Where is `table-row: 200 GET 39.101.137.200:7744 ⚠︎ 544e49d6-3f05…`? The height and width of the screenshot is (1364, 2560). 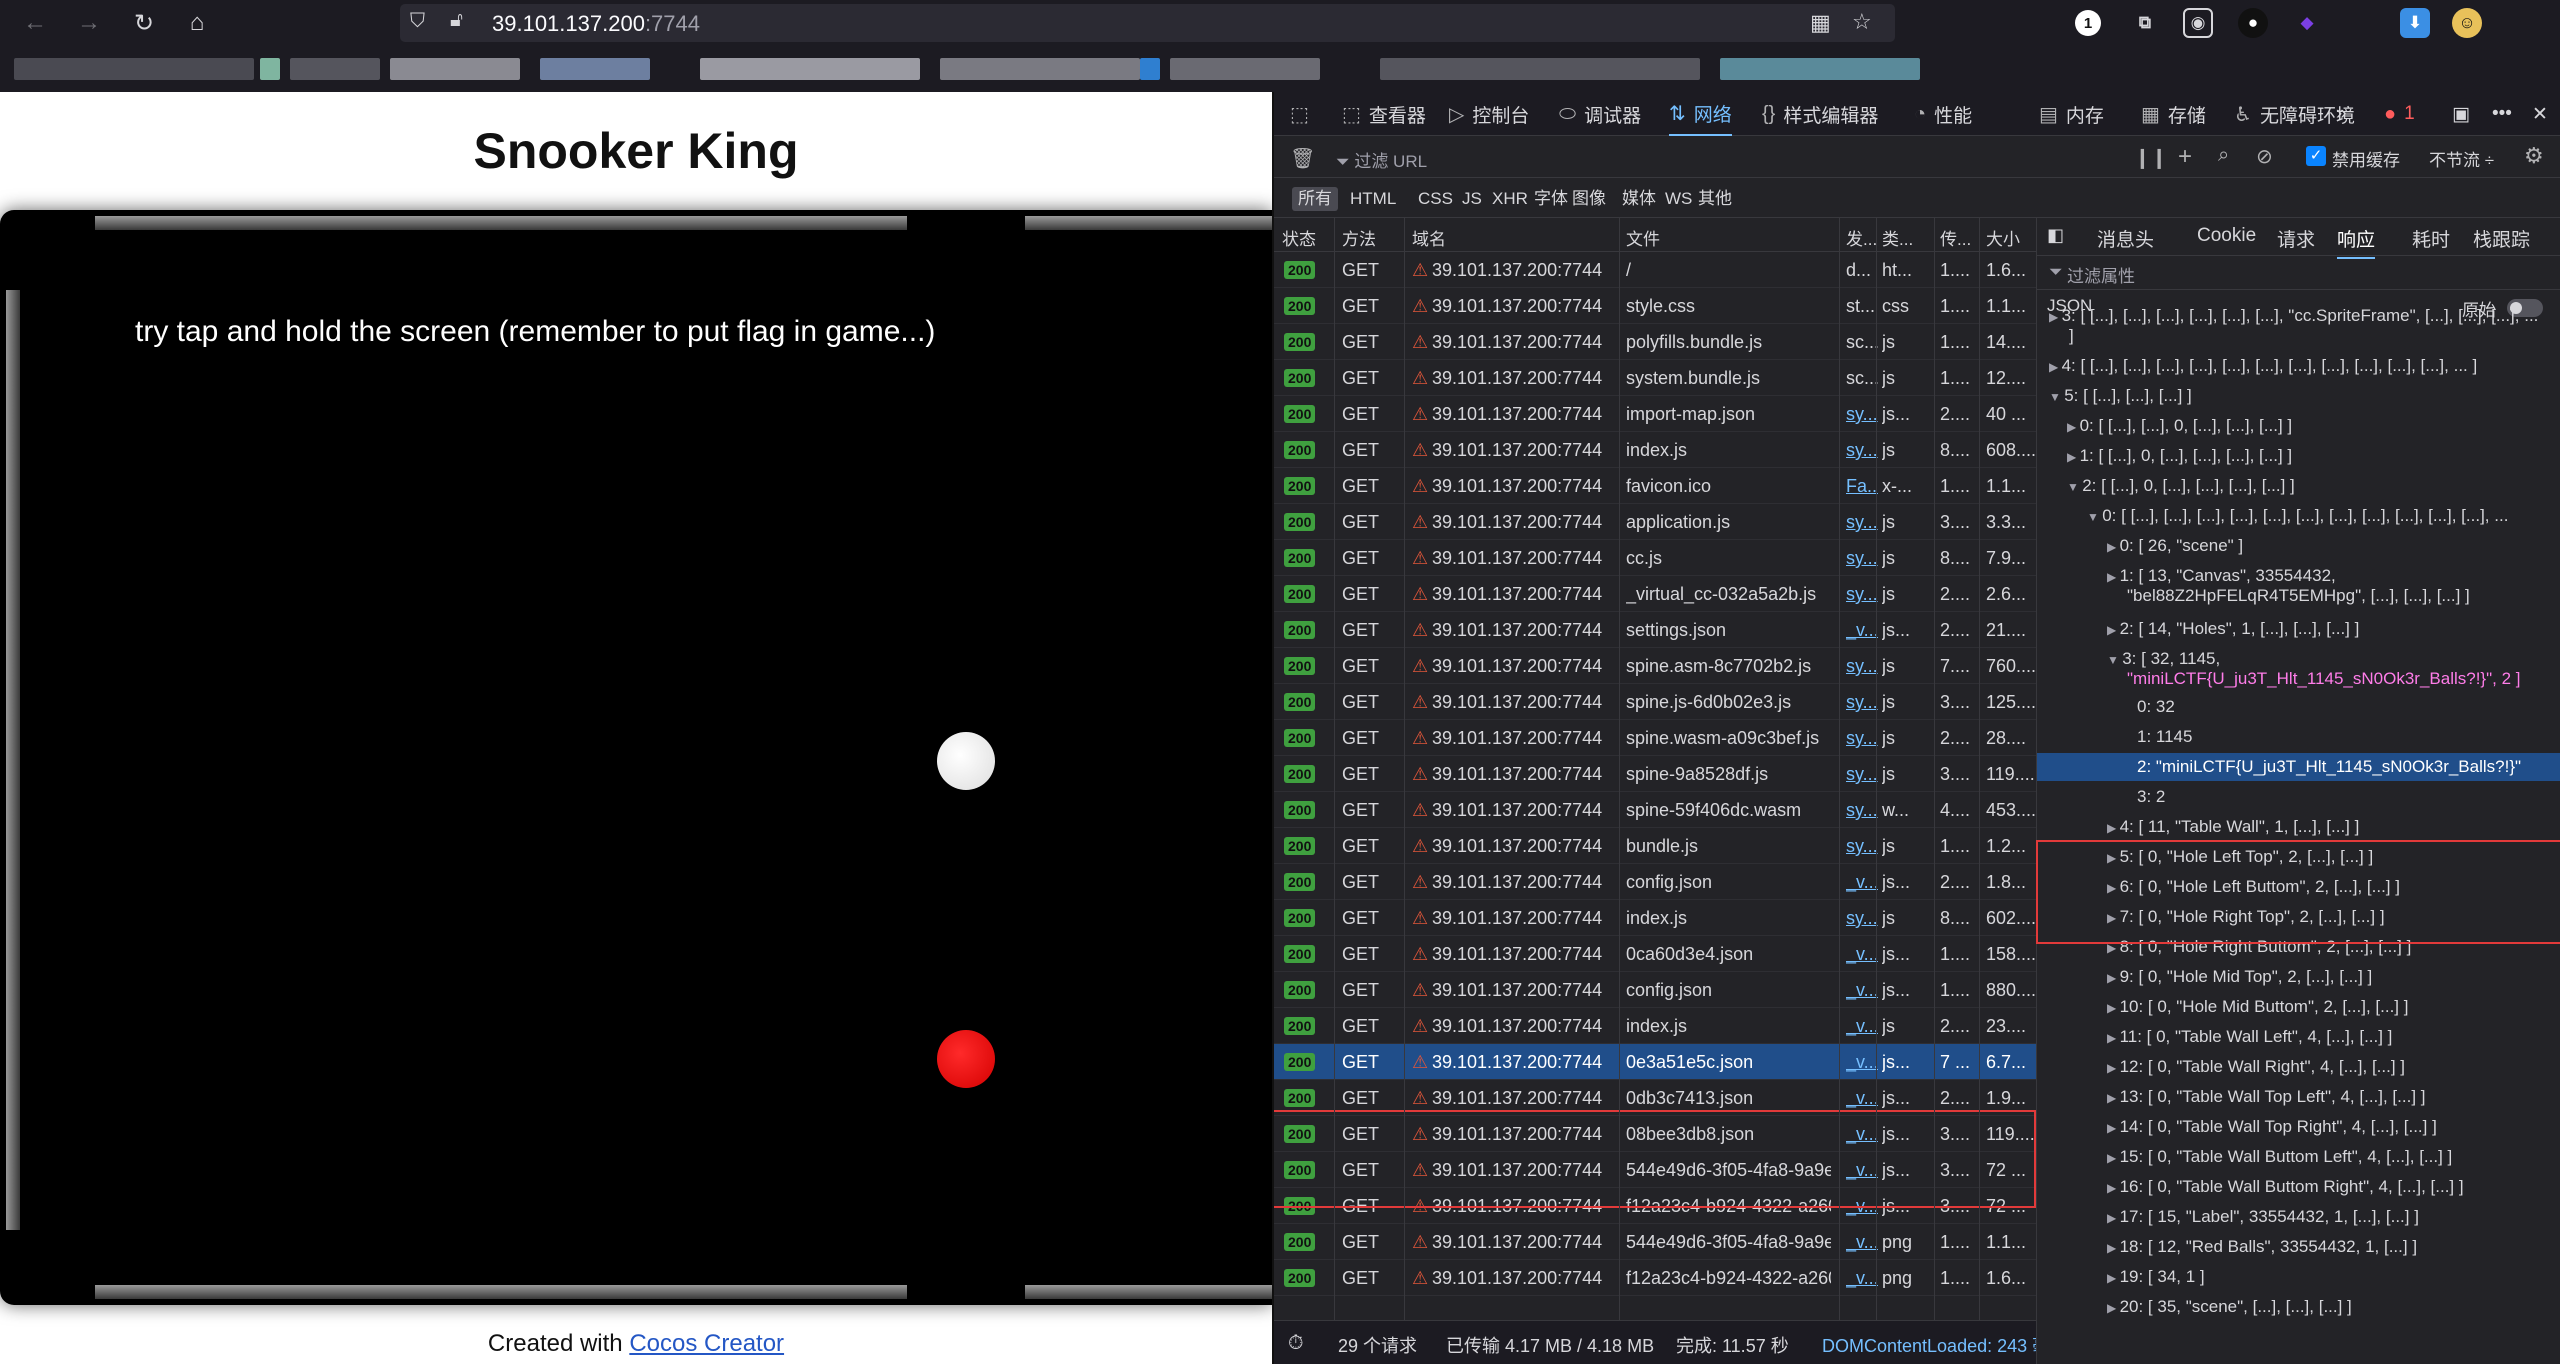 table-row: 200 GET 39.101.137.200:7744 ⚠︎ 544e49d6-3f05… is located at coordinates (1655, 1242).